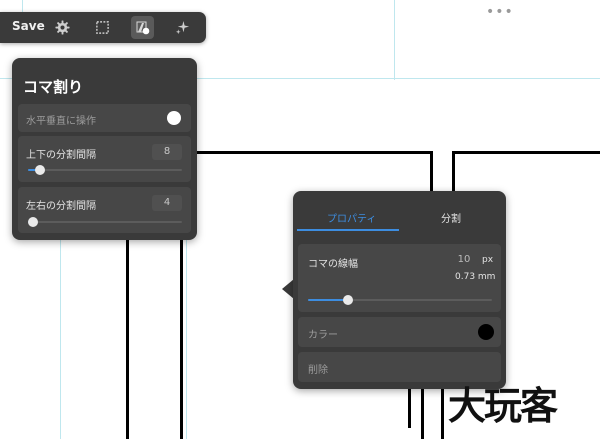  I want to click on line-width-label: コマの線幅, so click(333, 264).